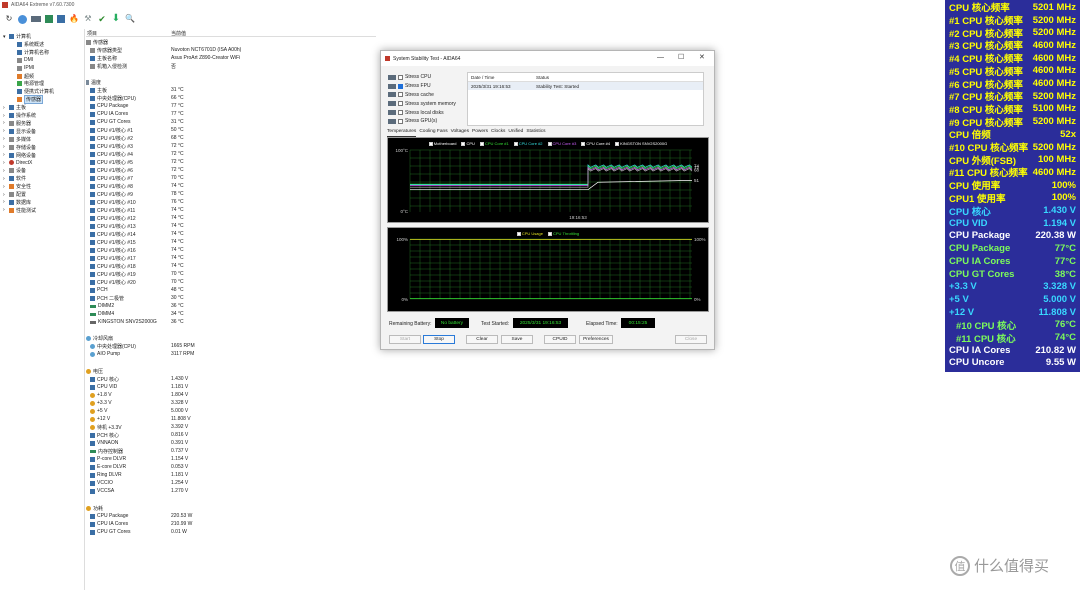 This screenshot has width=1080, height=590. I want to click on sensor-row: VCCSA 1.270 V, so click(231, 491).